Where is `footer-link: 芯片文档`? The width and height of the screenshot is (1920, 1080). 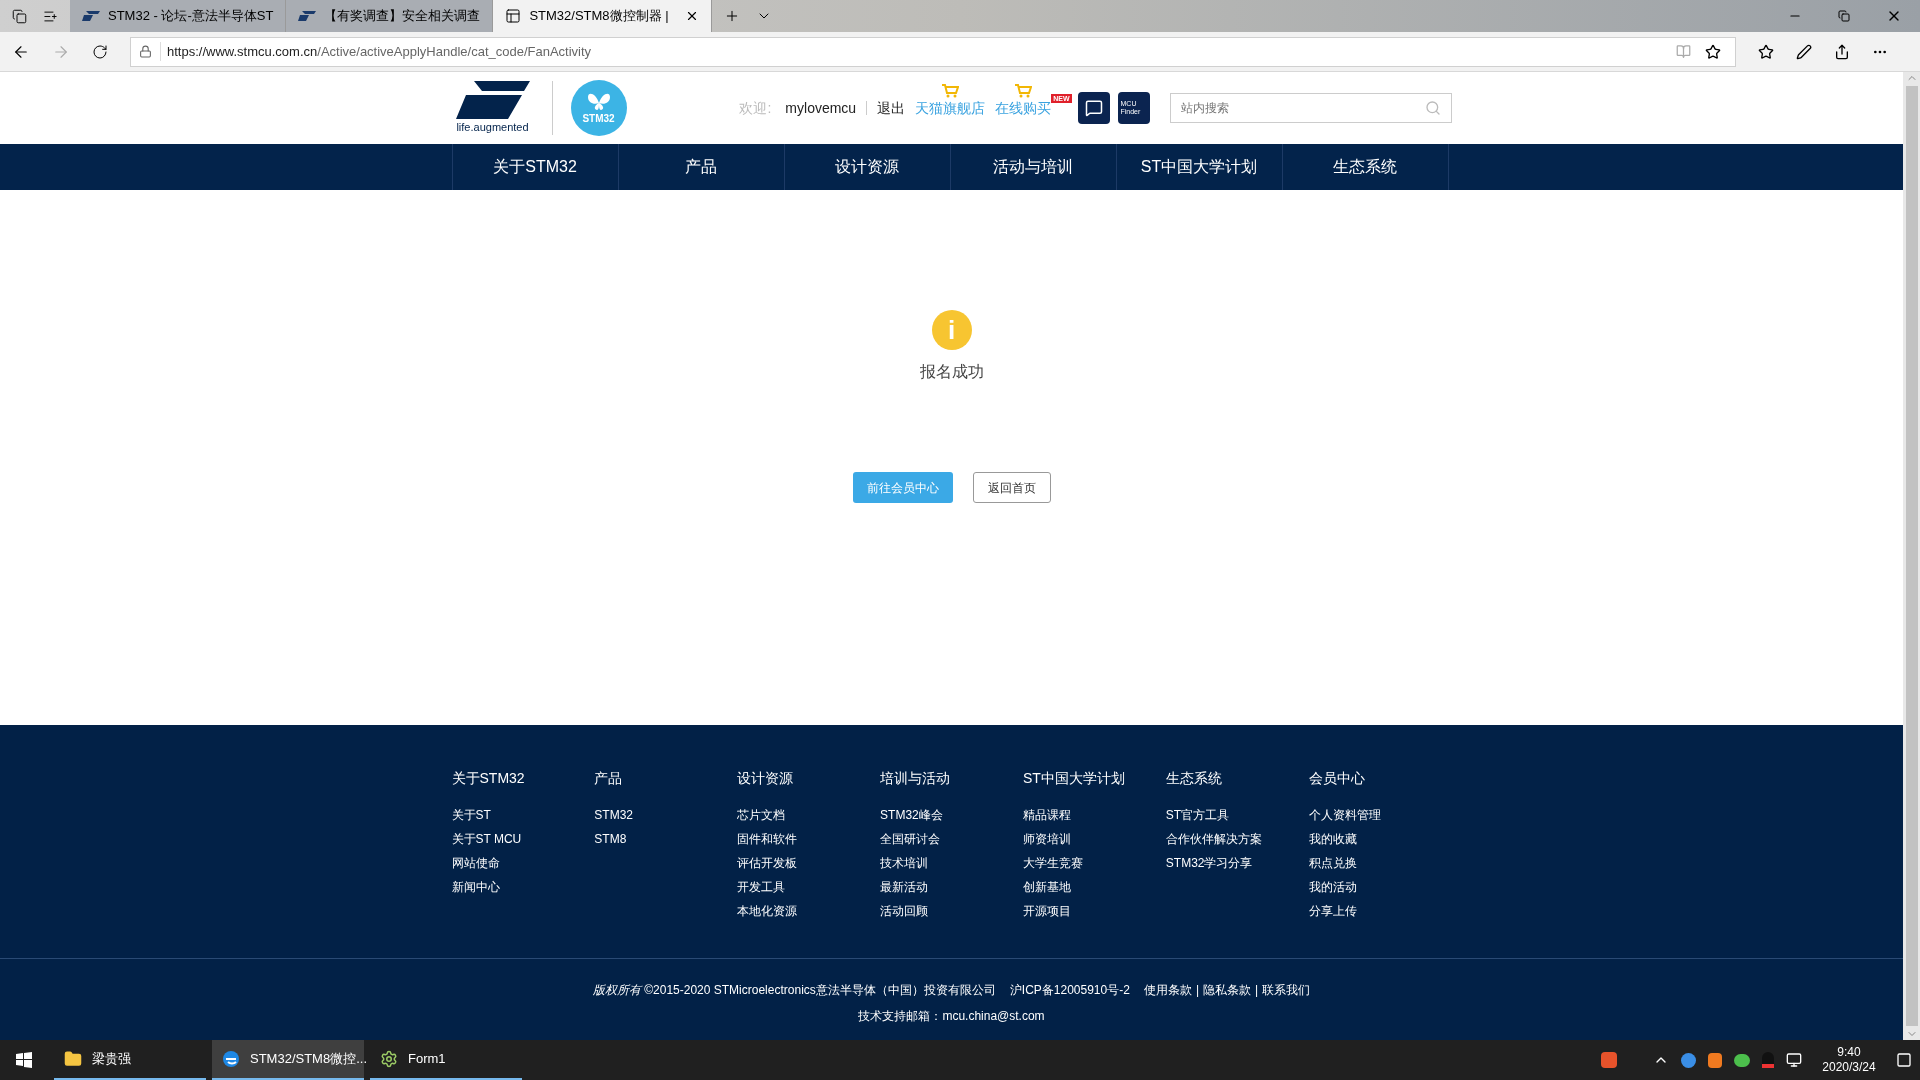
footer-link: 芯片文档 is located at coordinates (809, 815).